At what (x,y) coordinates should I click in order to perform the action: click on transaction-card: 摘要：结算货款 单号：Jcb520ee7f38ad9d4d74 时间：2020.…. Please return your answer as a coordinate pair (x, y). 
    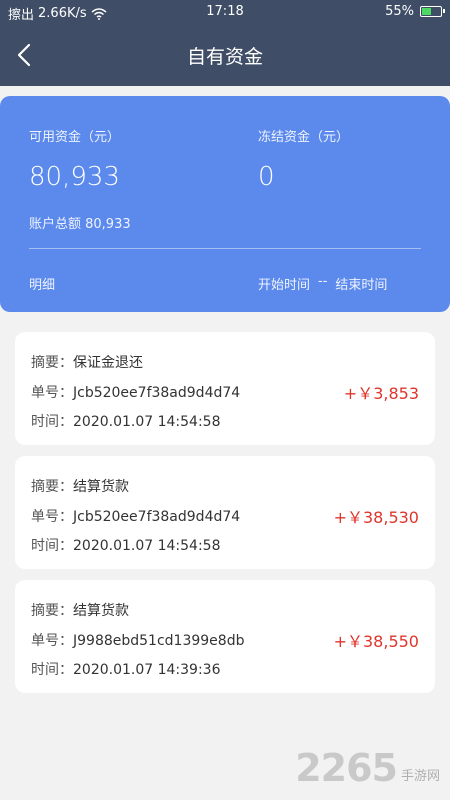
    Looking at the image, I should click on (225, 512).